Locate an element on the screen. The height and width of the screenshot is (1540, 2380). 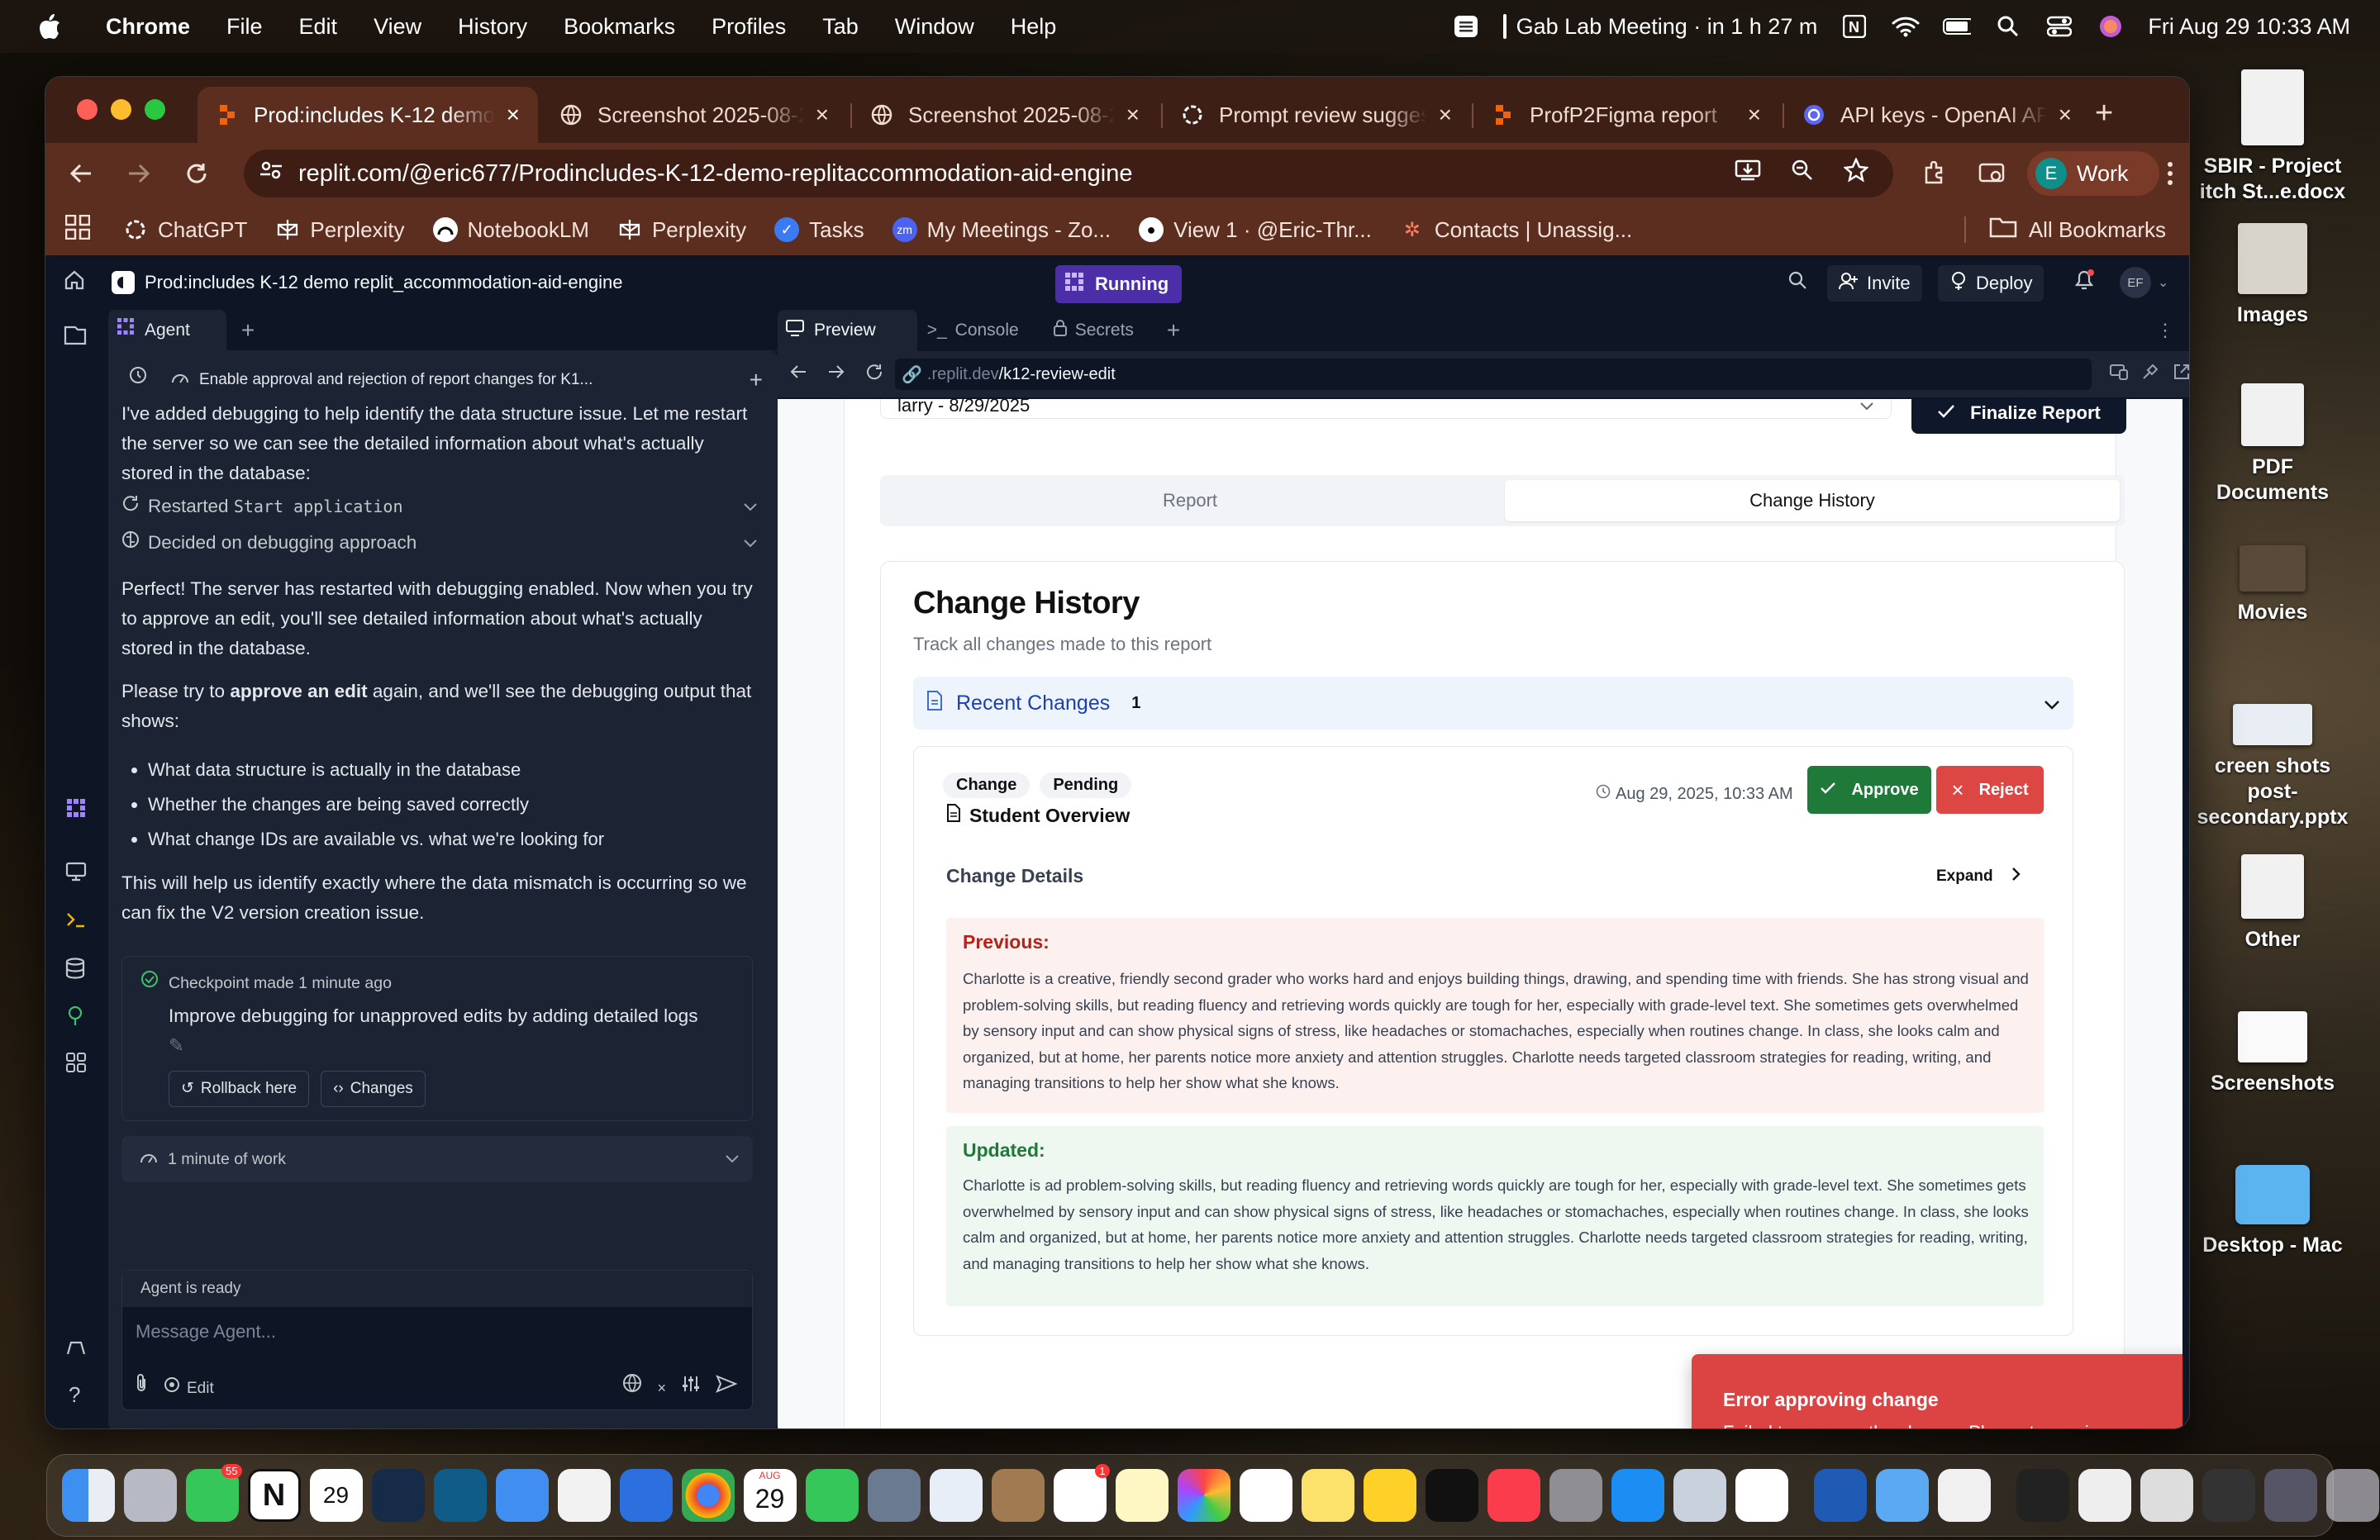
tab-prompt-review: Prompt review suggestions × is located at coordinates (1316, 115).